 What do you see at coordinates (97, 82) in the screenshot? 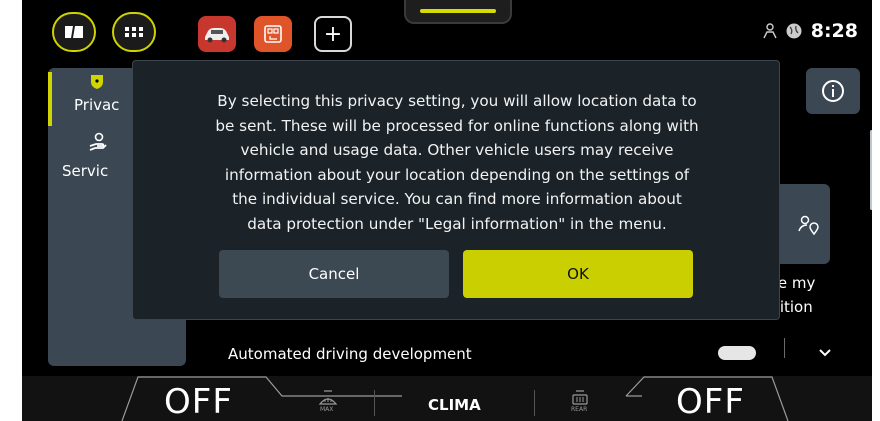
I see `shield-icon` at bounding box center [97, 82].